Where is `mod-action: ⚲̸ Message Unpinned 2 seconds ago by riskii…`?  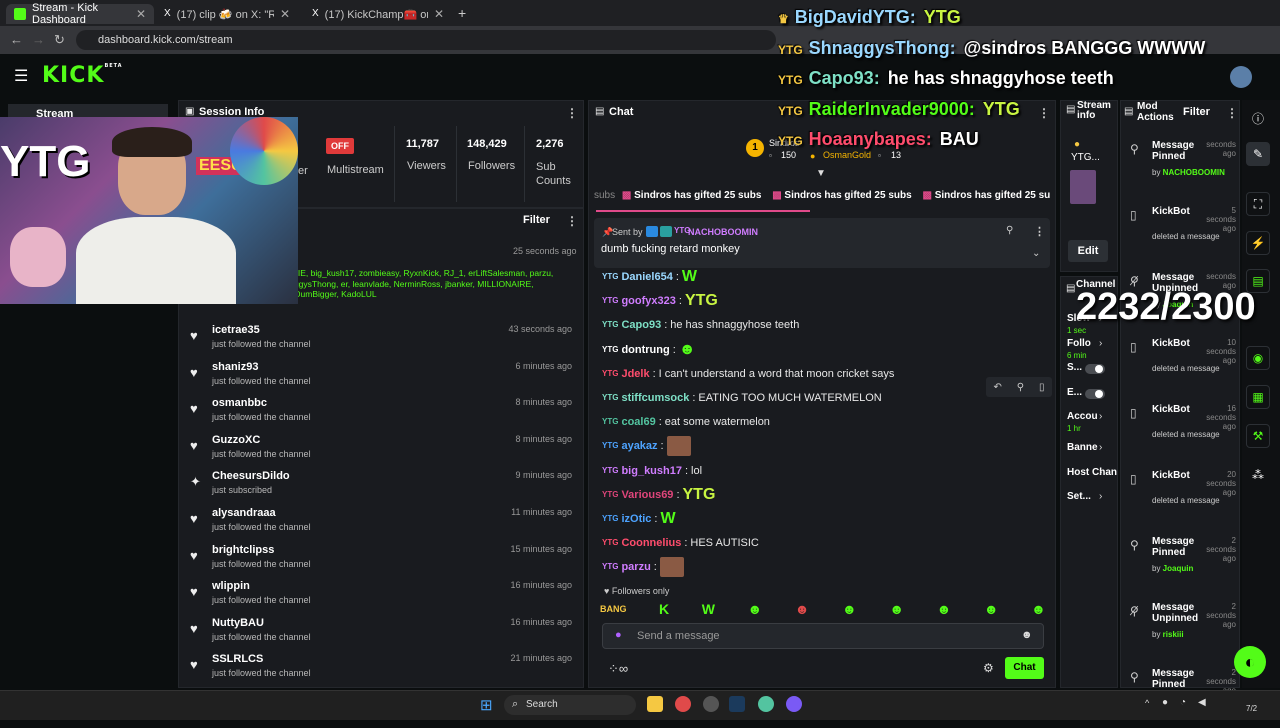
mod-action: ⚲̸ Message Unpinned 2 seconds ago by riskii… is located at coordinates (1181, 632).